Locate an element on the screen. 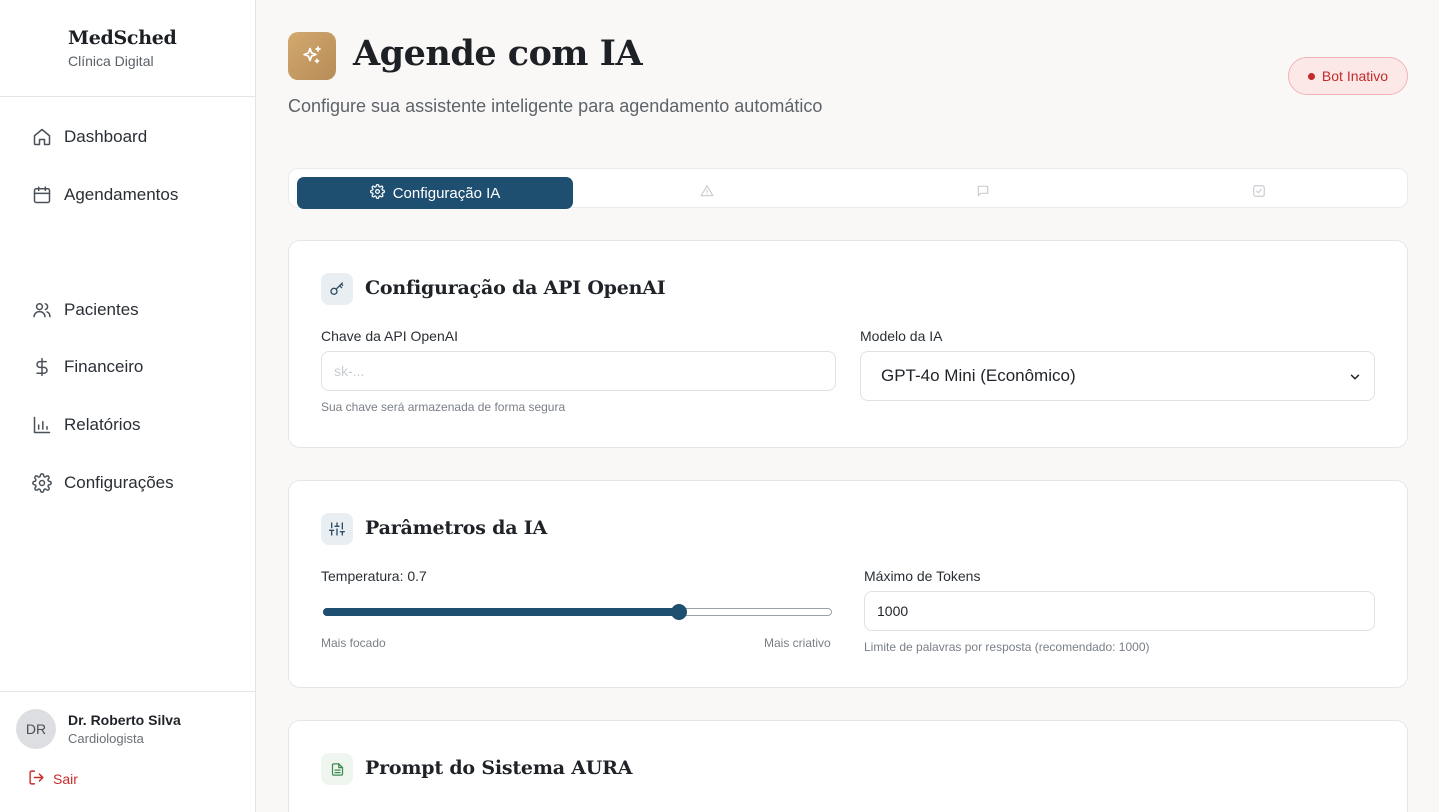 Image resolution: width=1439 pixels, height=812 pixels. logout-button: Sair is located at coordinates (53, 779).